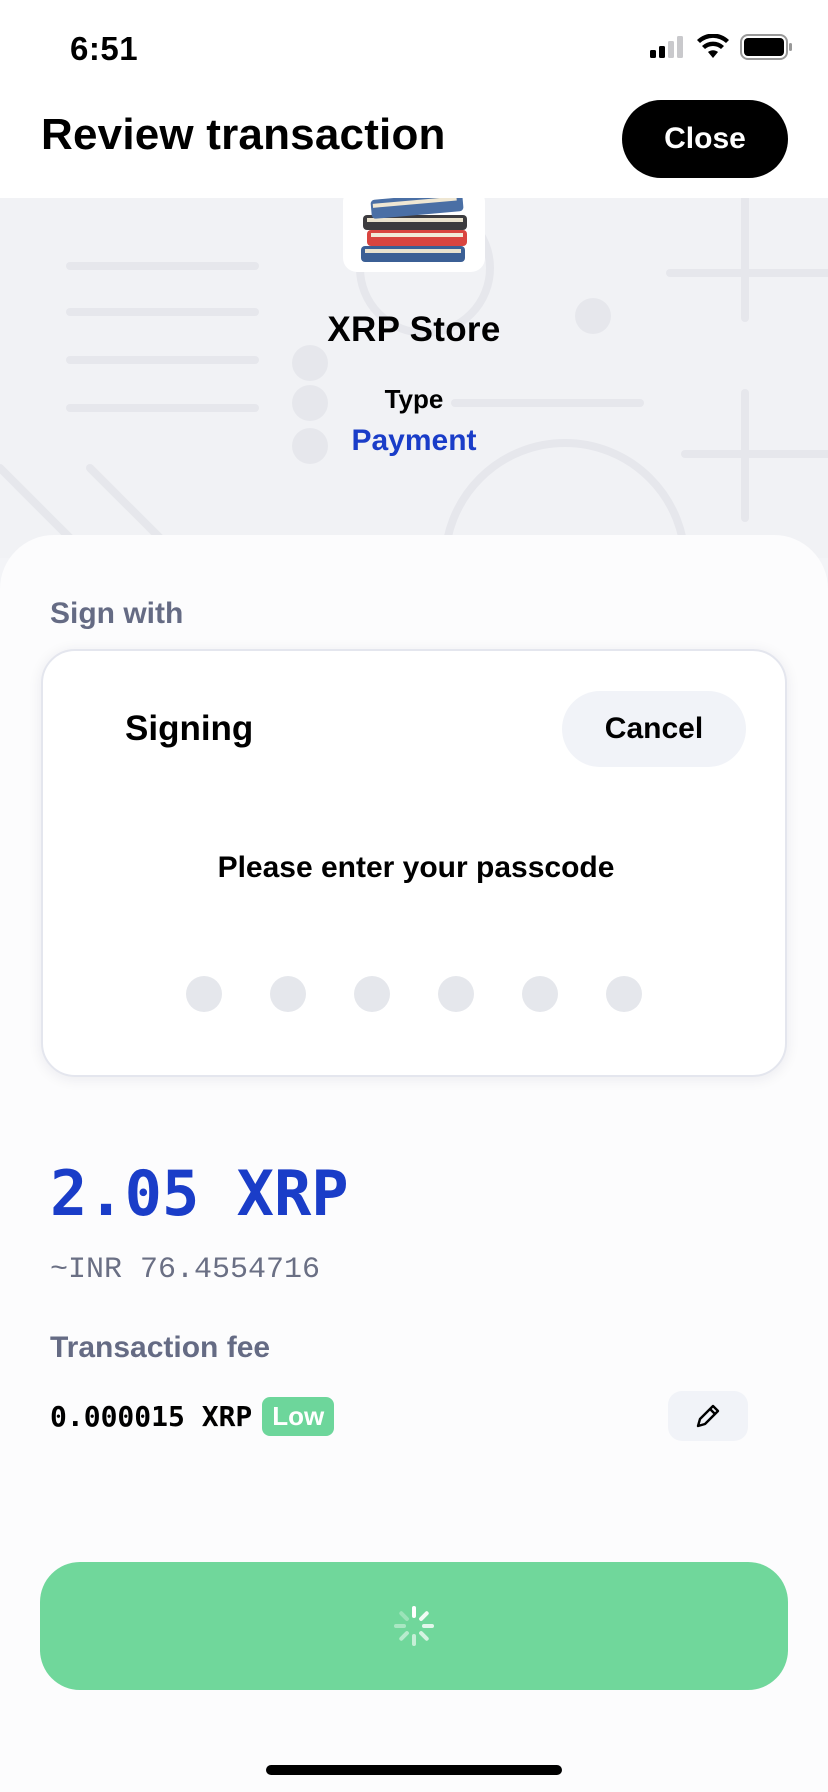 The image size is (828, 1792). Describe the element at coordinates (414, 994) in the screenshot. I see `passcode-input` at that location.